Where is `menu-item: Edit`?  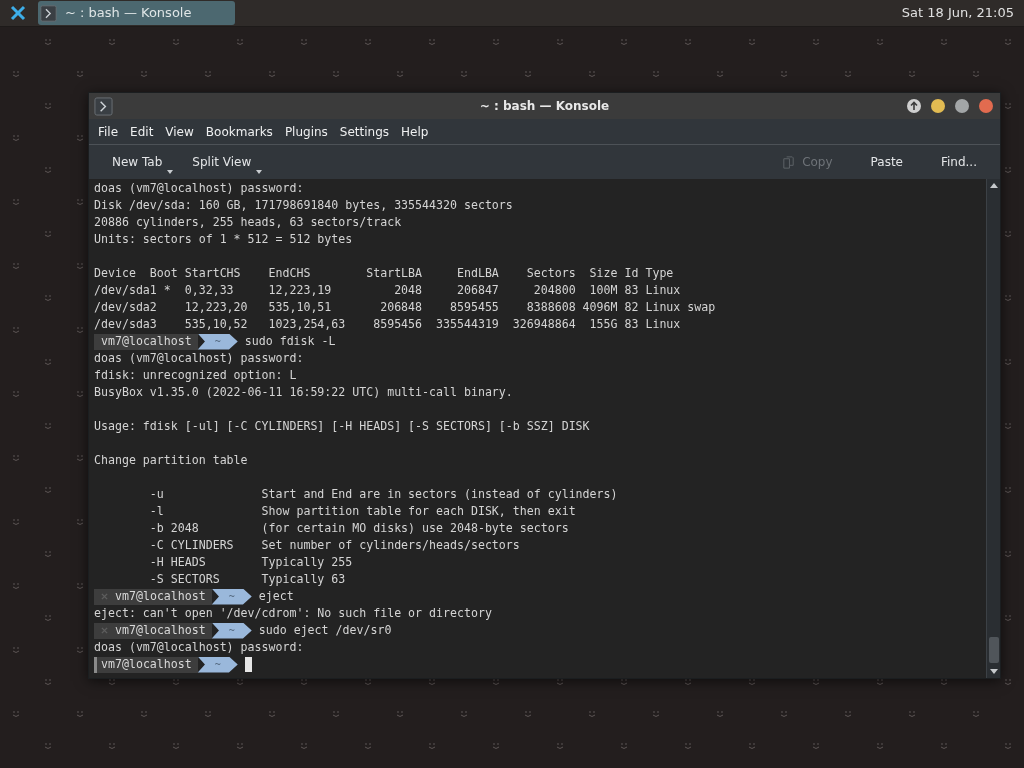 menu-item: Edit is located at coordinates (142, 131).